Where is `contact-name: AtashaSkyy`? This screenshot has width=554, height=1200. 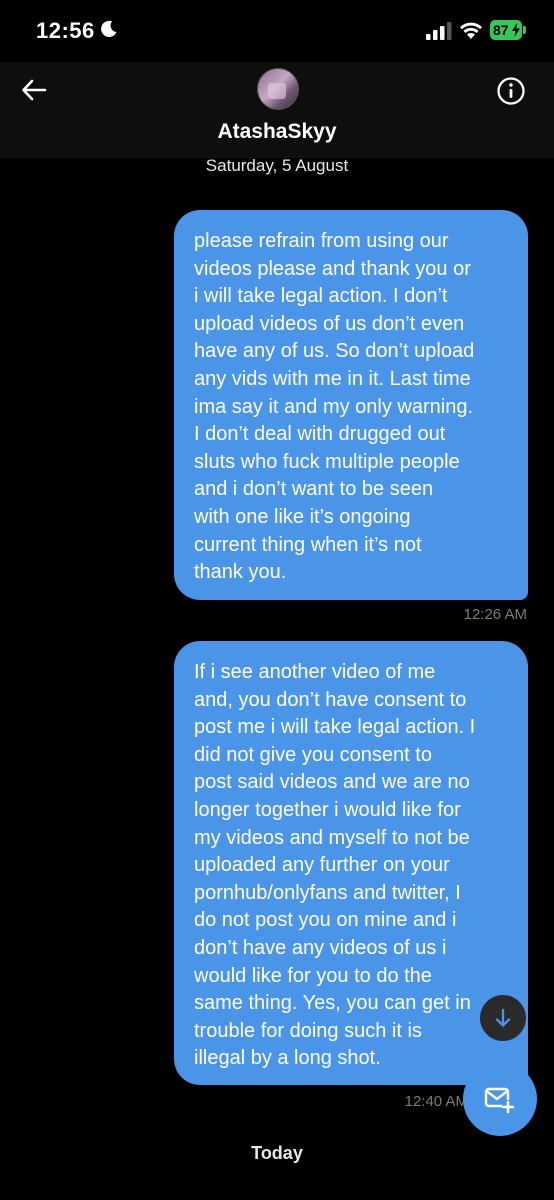 contact-name: AtashaSkyy is located at coordinates (277, 132).